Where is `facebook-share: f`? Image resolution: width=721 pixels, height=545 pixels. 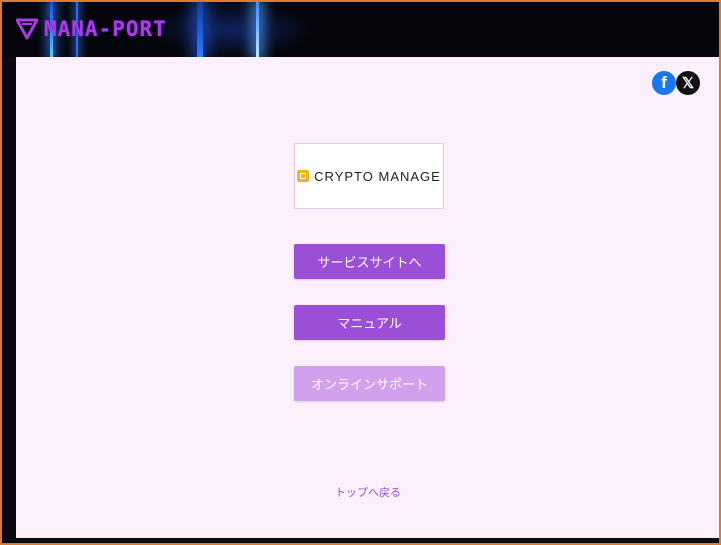
facebook-share: f is located at coordinates (664, 83).